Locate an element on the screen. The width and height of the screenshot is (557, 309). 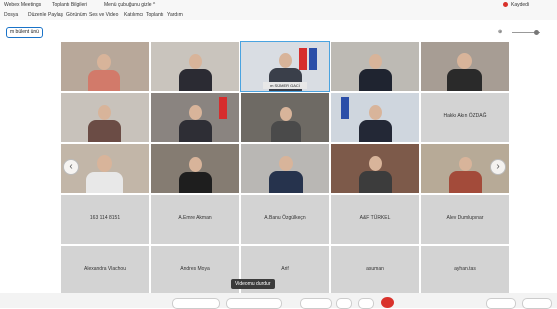
active-speaker-badge: m bülent ünü is located at coordinates (24, 32).